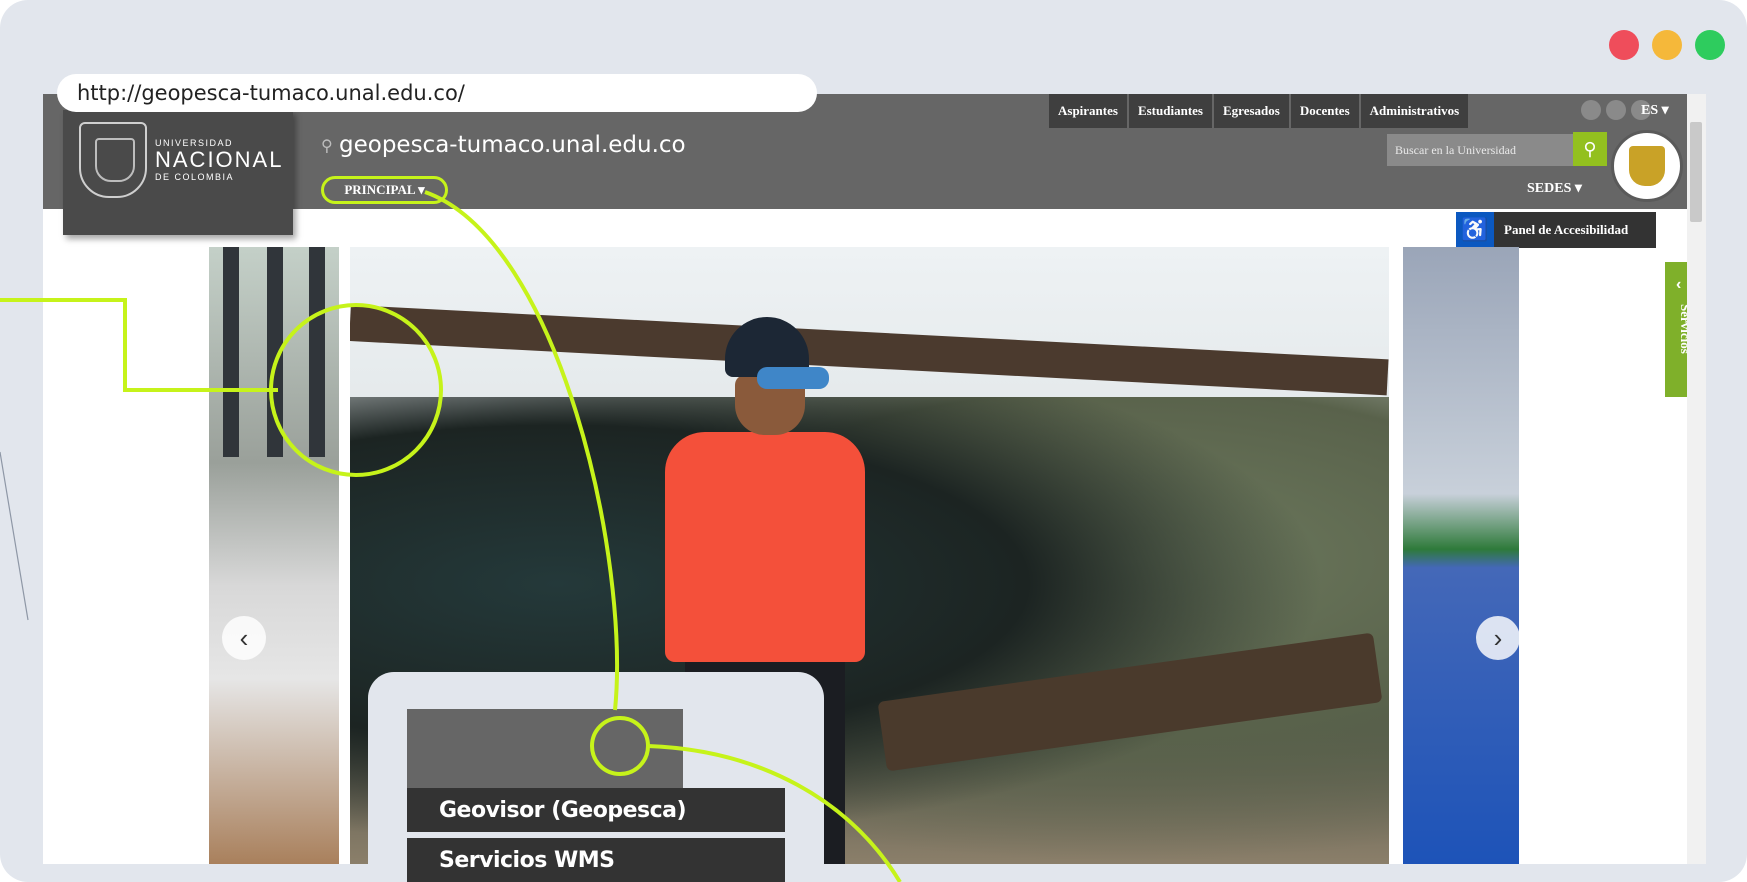 The height and width of the screenshot is (882, 1747). I want to click on principal-menu-button: PRINCIPAL ▾, so click(384, 190).